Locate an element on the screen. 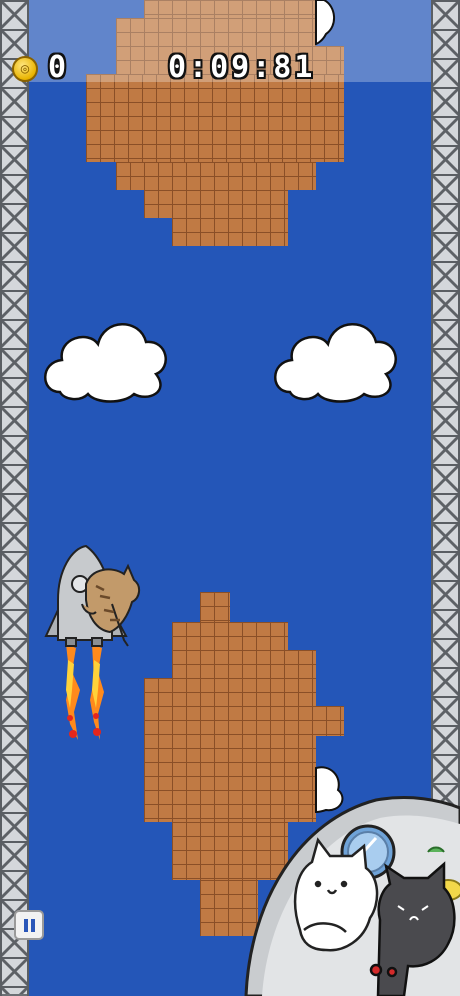 The image size is (460, 996). rocket-flame is located at coordinates (85, 692).